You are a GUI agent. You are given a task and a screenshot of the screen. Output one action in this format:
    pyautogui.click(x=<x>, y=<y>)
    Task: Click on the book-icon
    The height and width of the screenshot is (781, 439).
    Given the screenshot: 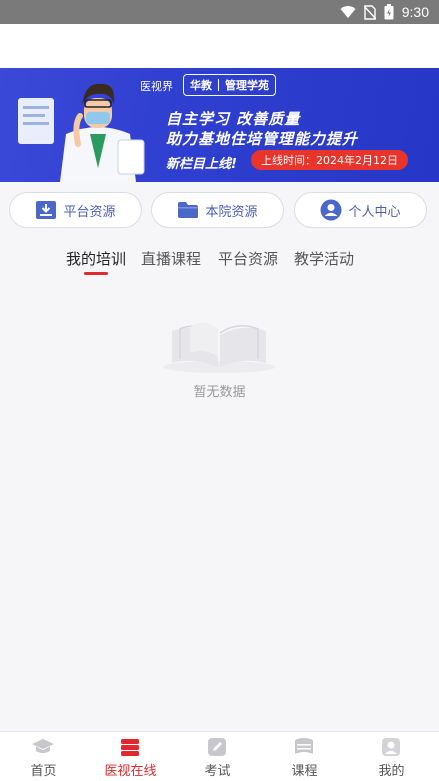 What is the action you would take?
    pyautogui.click(x=304, y=746)
    